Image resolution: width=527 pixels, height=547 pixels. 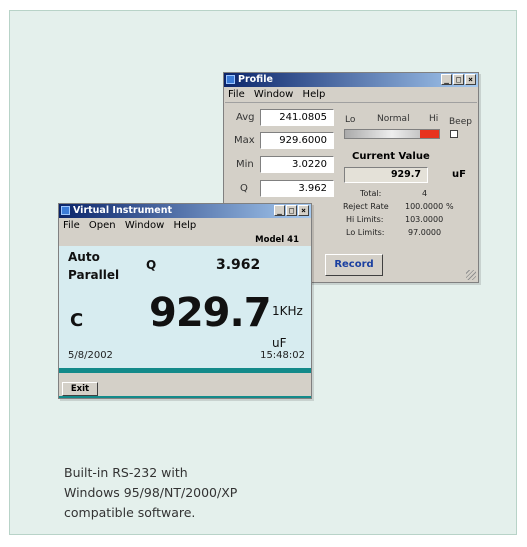 What do you see at coordinates (94, 275) in the screenshot?
I see `mode-parallel: Parallel` at bounding box center [94, 275].